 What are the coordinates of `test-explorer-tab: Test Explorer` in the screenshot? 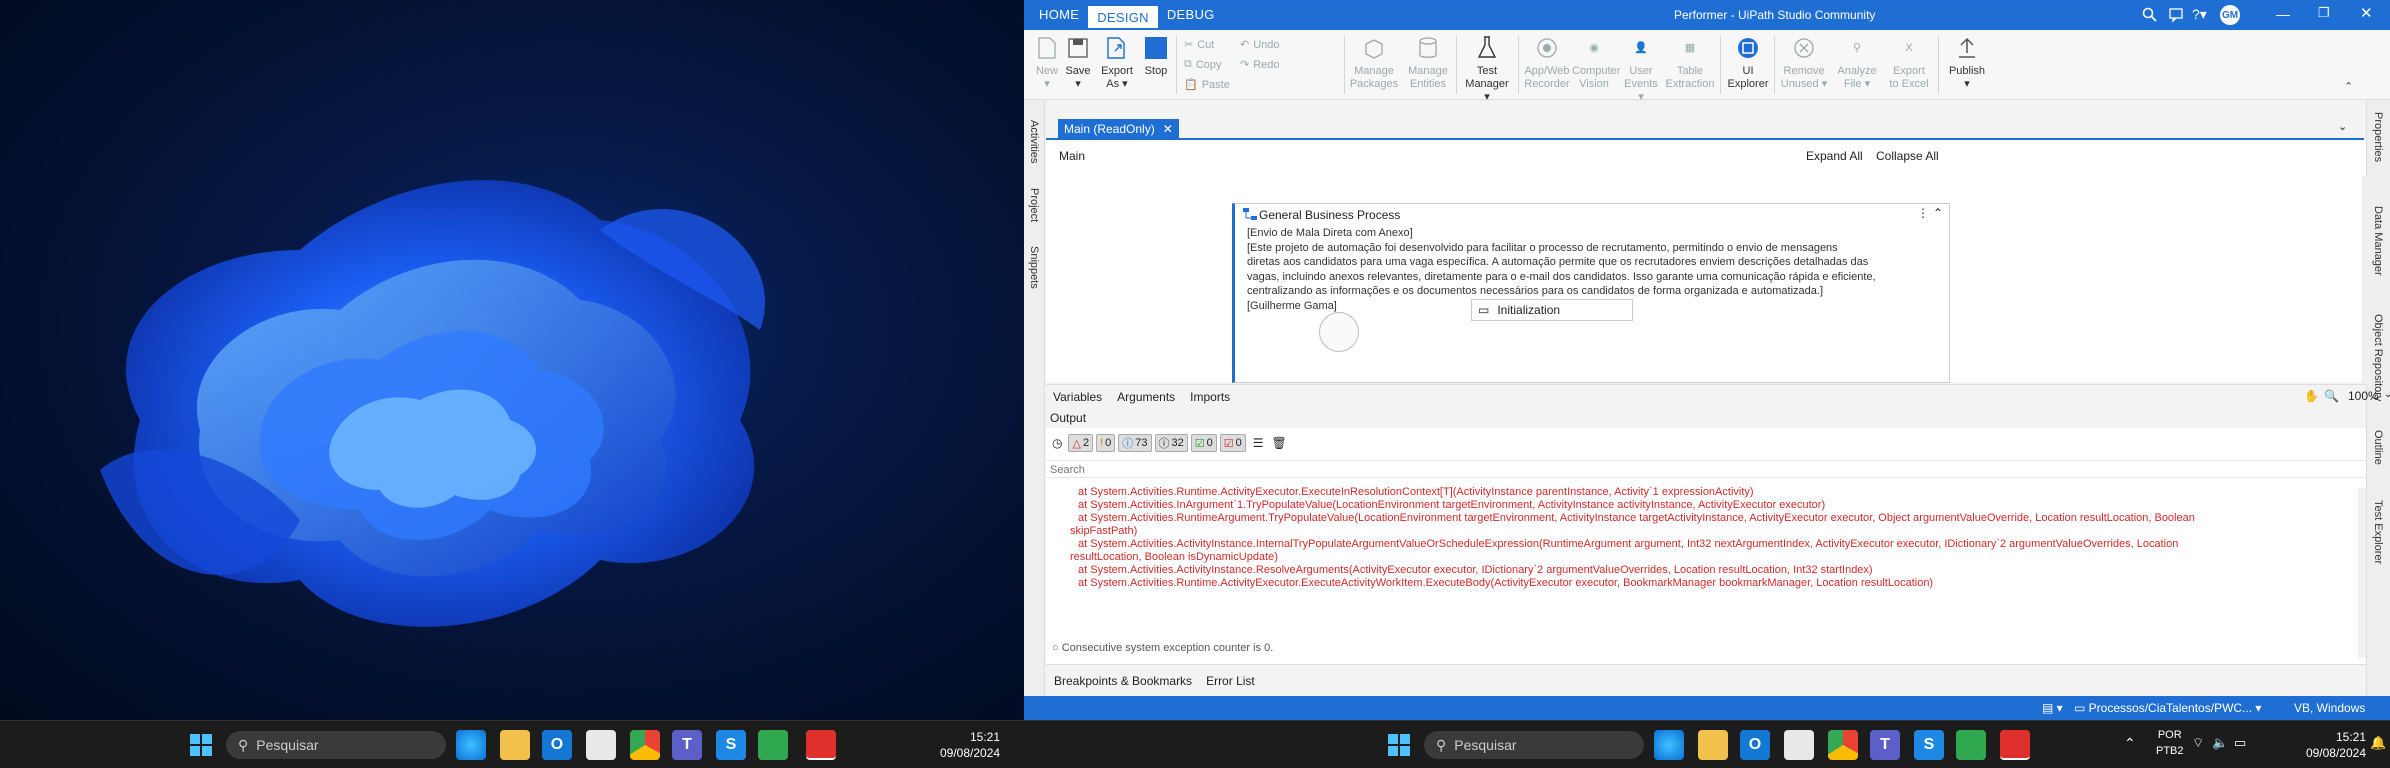 It's located at (2378, 532).